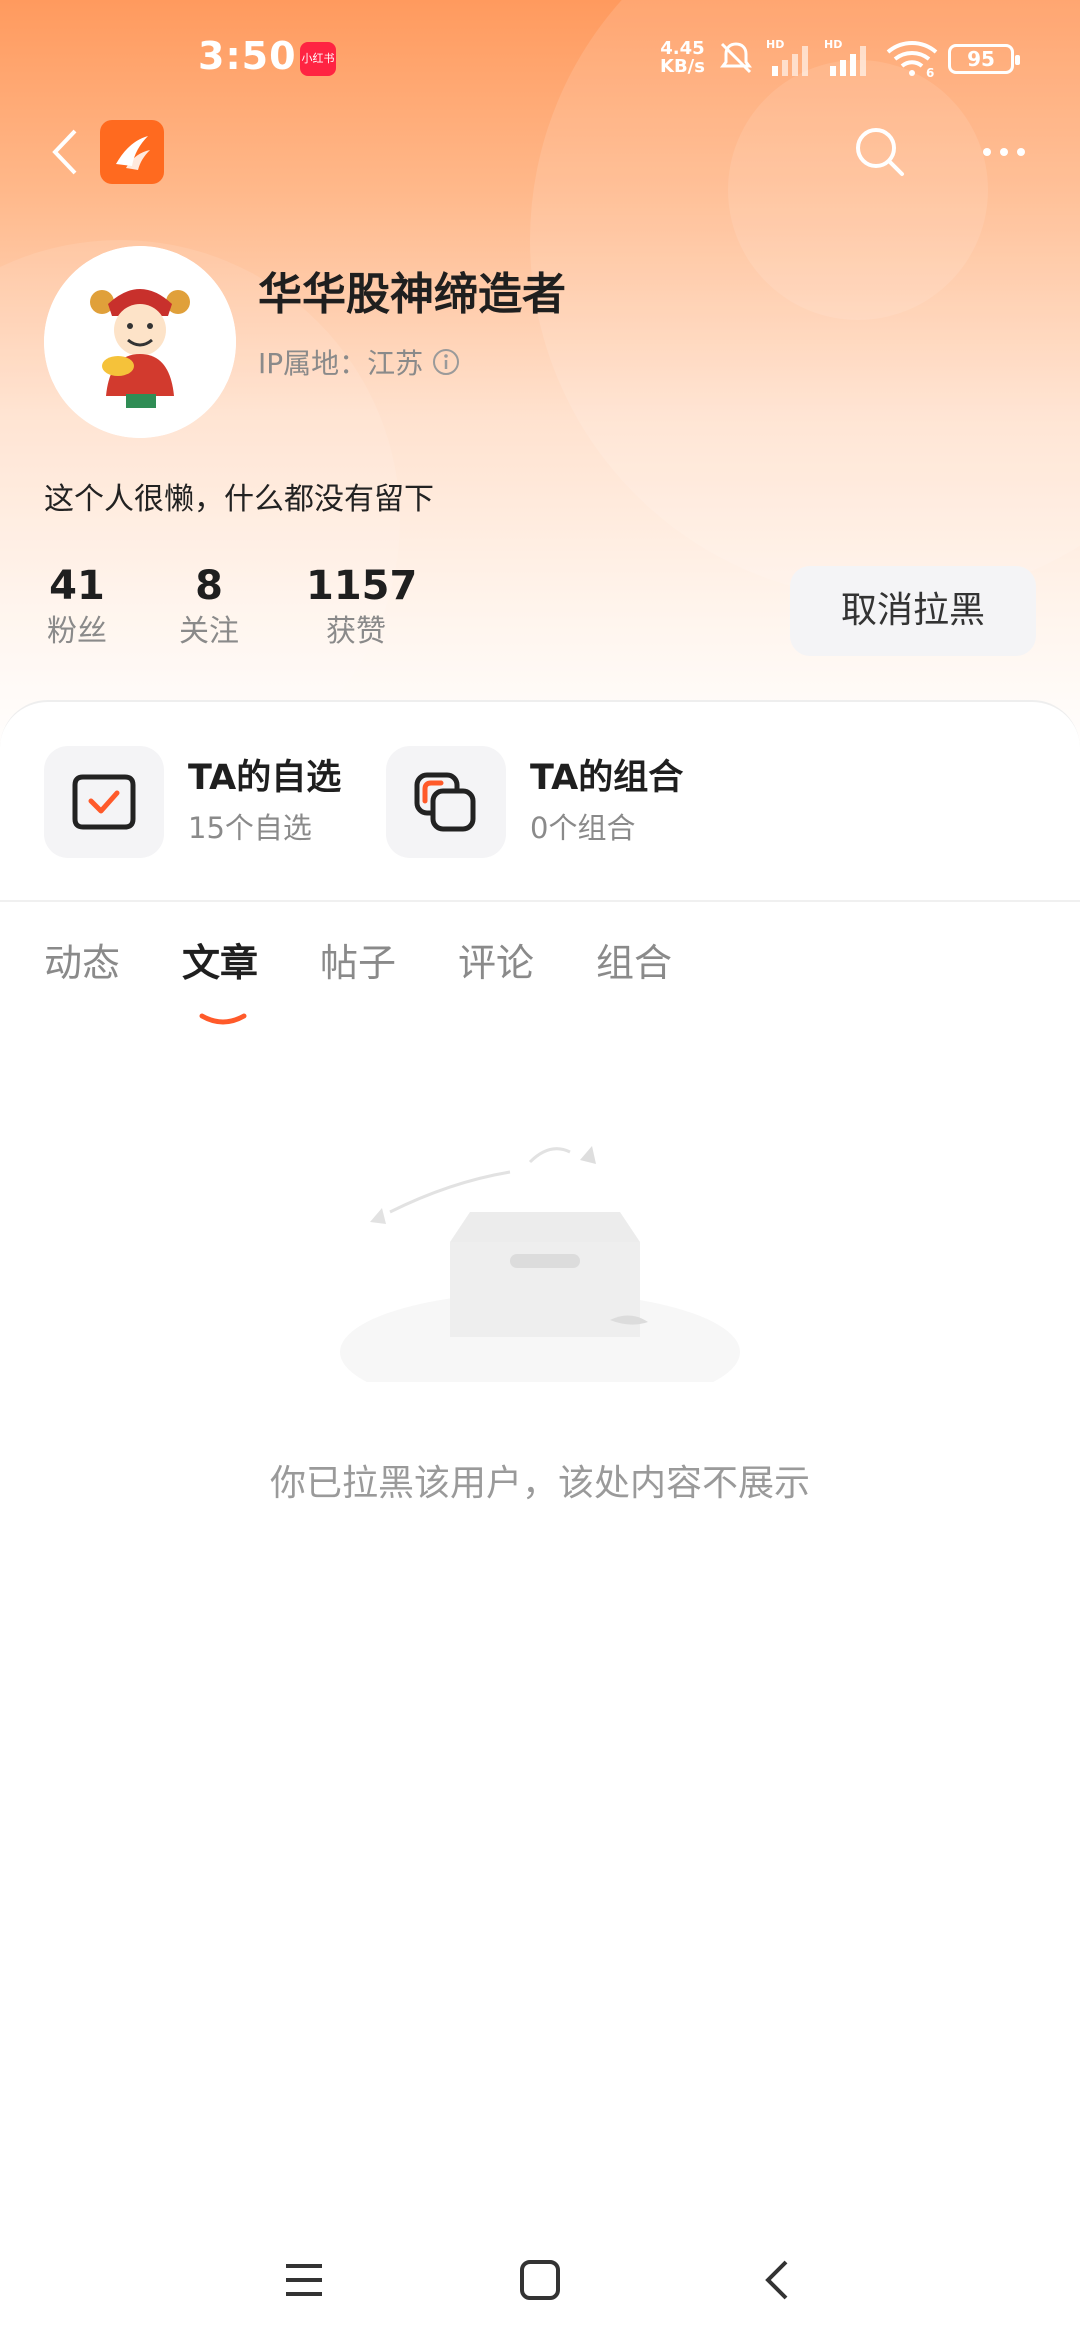 This screenshot has height=2342, width=1080. I want to click on tab-comments: 评论, so click(496, 959).